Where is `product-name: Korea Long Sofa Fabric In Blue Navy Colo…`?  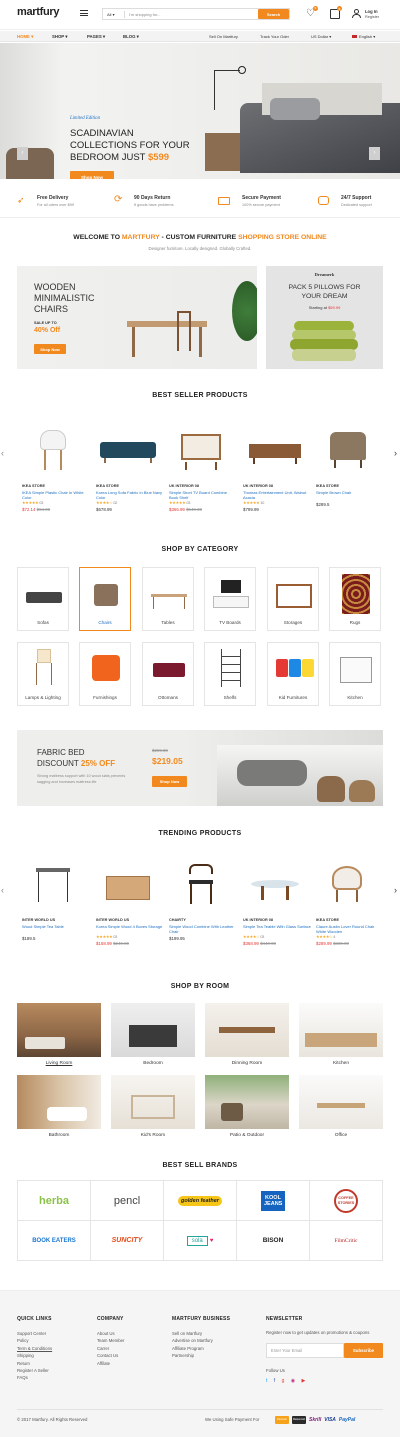
product-name: Korea Long Sofa Fabric In Blue Navy Colo… is located at coordinates (130, 495).